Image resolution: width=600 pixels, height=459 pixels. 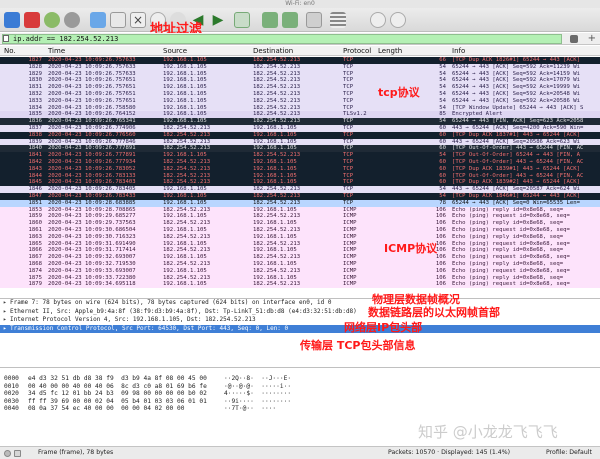 I want to click on cell-time: 2020-04-23 10:09:26.777891, so click(x=92, y=148).